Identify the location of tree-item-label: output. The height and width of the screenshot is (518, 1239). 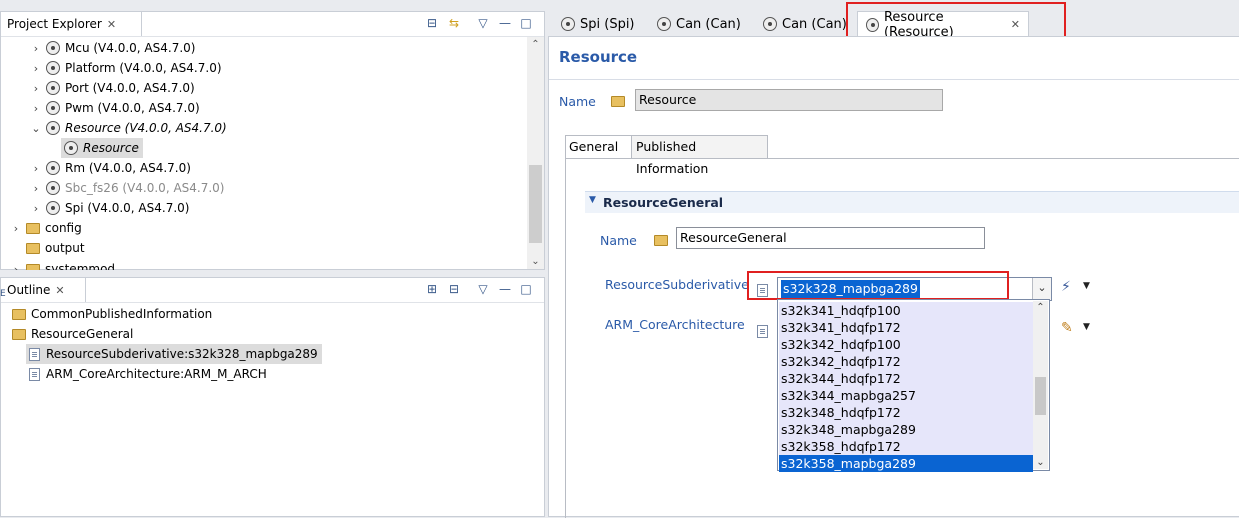
(65, 248).